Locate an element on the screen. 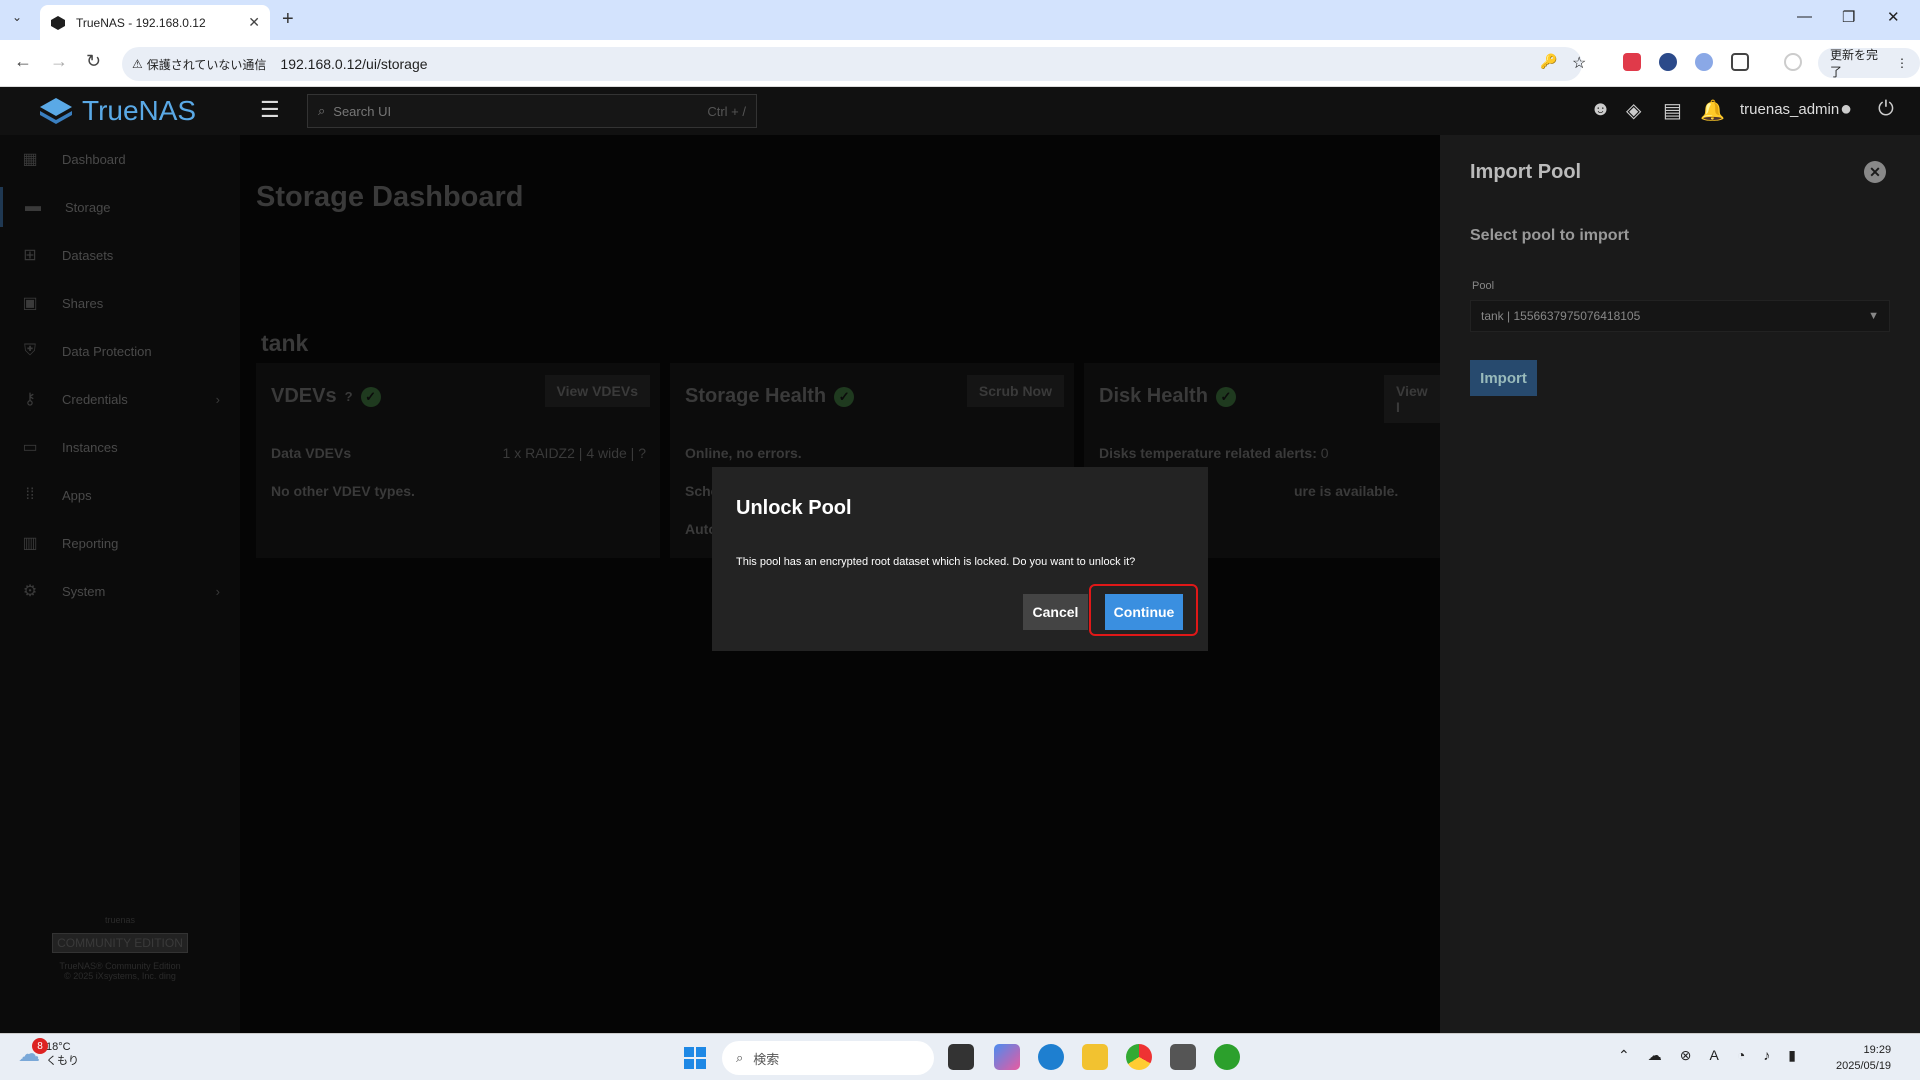 This screenshot has width=1920, height=1080. dialog-title: Unlock Pool is located at coordinates (794, 508).